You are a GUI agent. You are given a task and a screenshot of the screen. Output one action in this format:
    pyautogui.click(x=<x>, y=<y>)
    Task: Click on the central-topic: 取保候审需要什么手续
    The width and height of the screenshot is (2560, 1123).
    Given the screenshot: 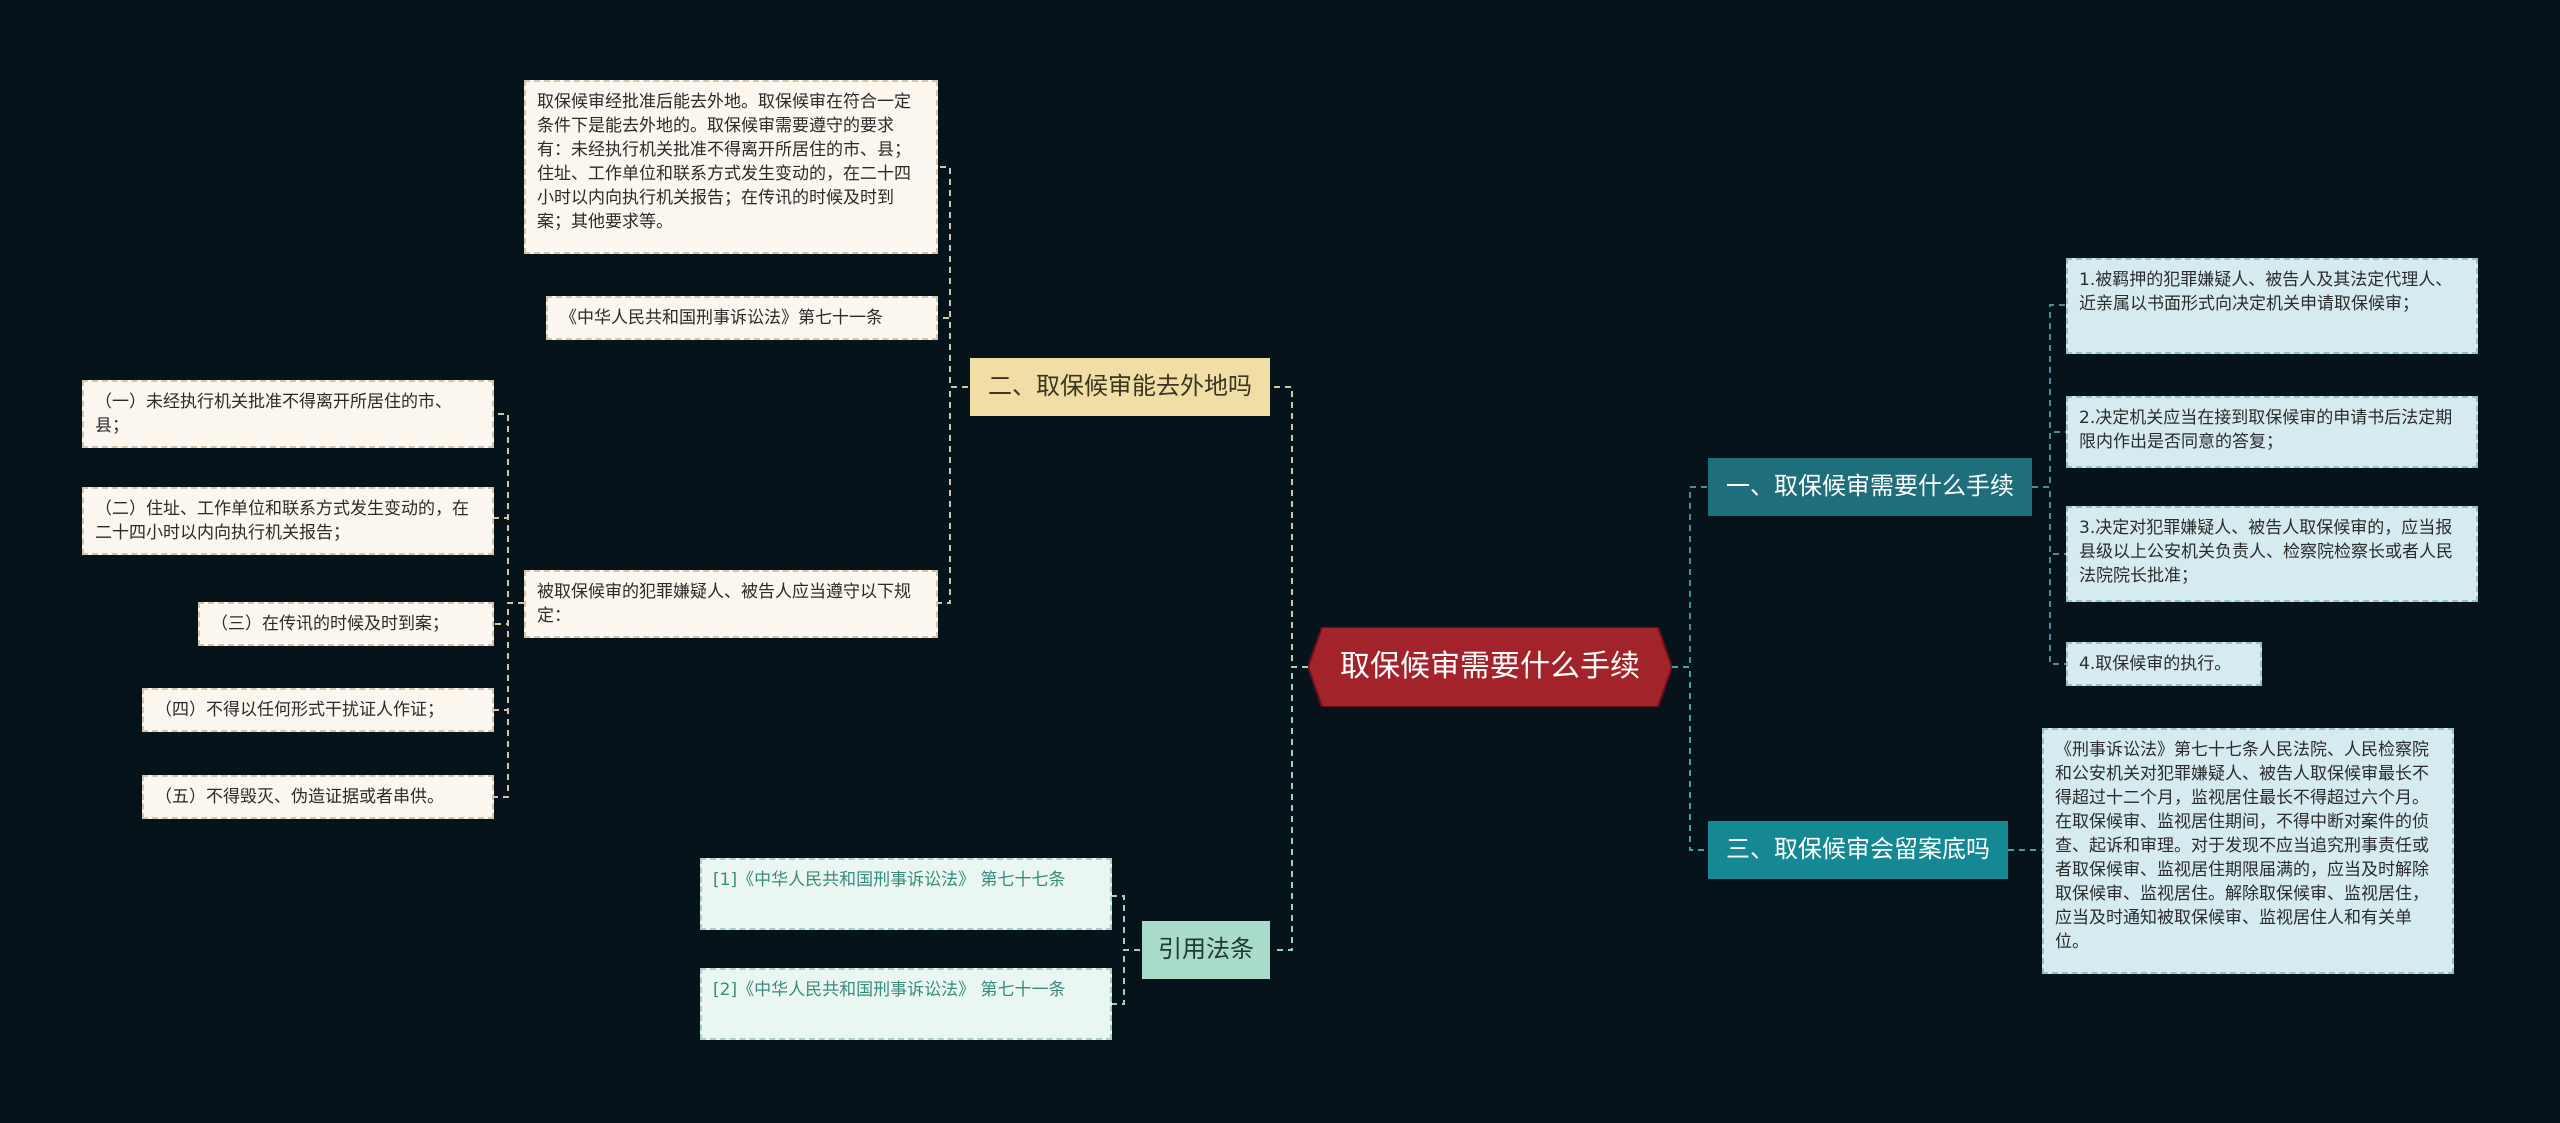 What is the action you would take?
    pyautogui.click(x=1490, y=667)
    